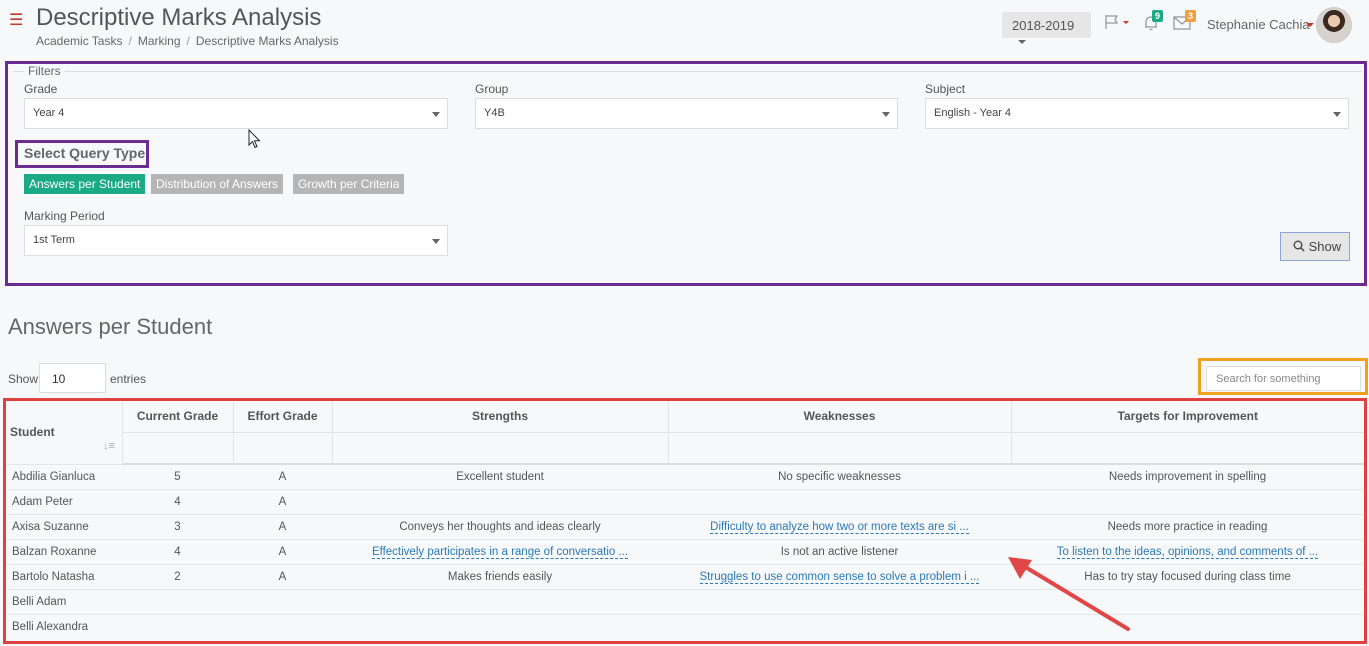 The width and height of the screenshot is (1369, 646). Describe the element at coordinates (16, 20) in the screenshot. I see `menu-icon: ☰` at that location.